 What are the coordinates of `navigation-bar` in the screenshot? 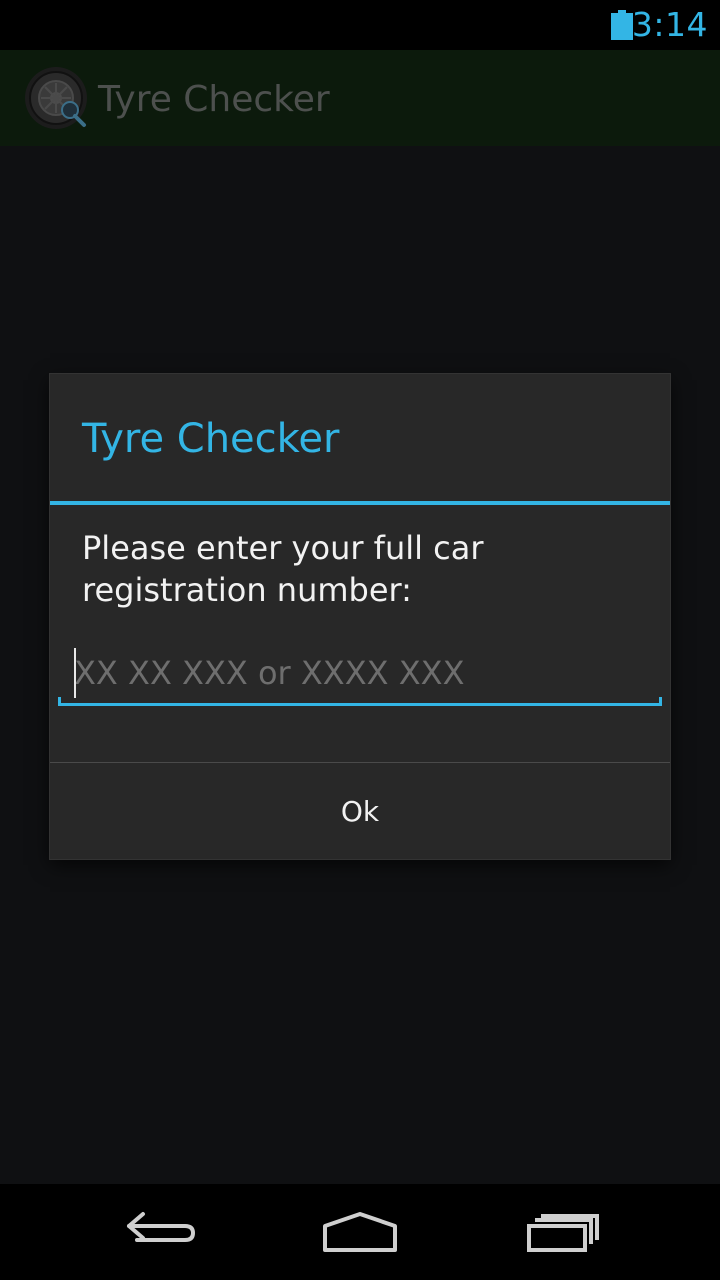 It's located at (360, 1232).